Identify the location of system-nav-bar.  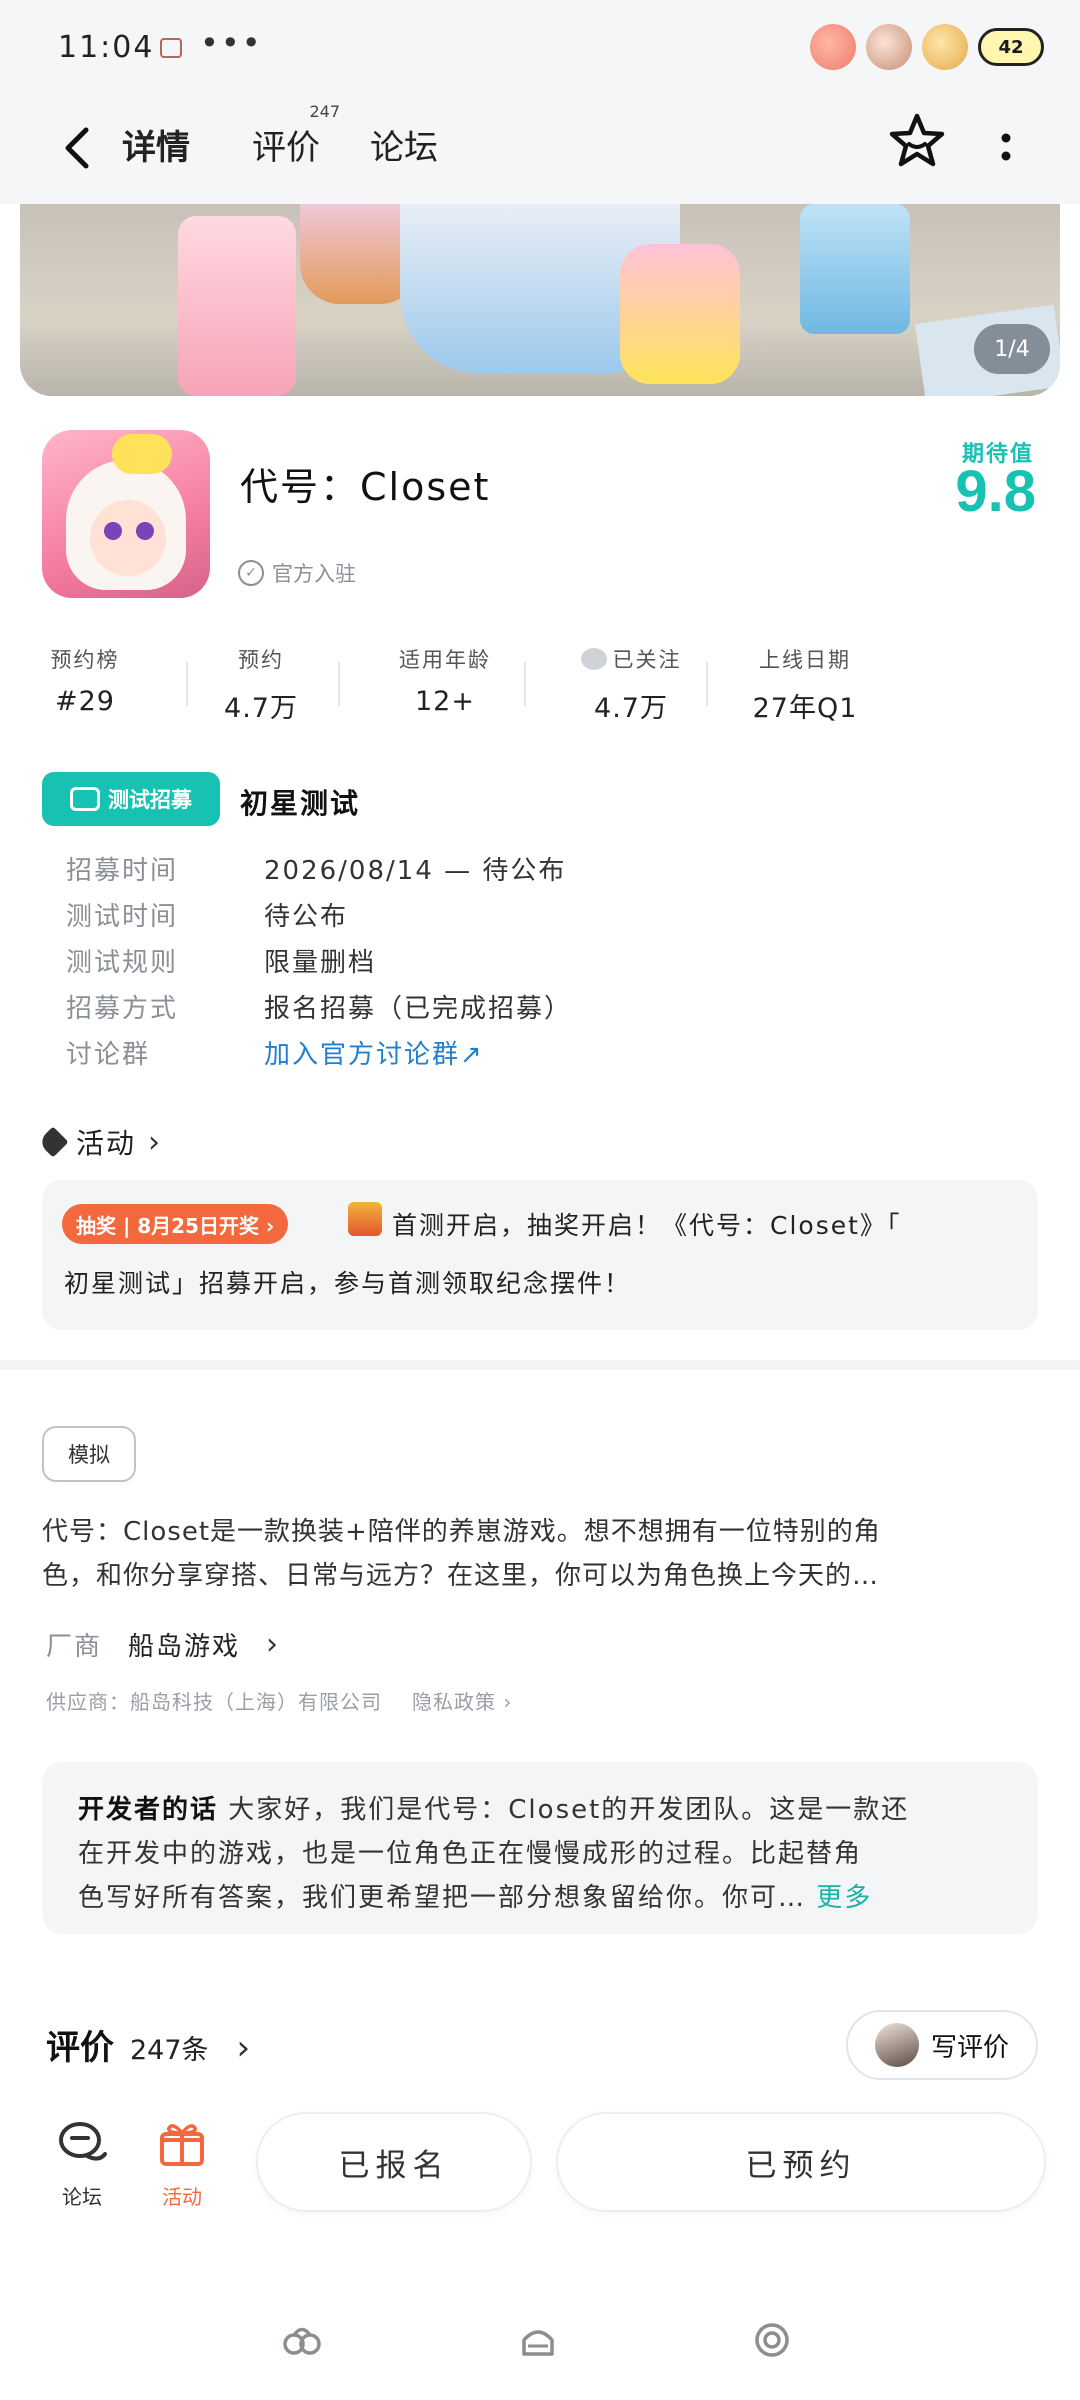
(540, 2340).